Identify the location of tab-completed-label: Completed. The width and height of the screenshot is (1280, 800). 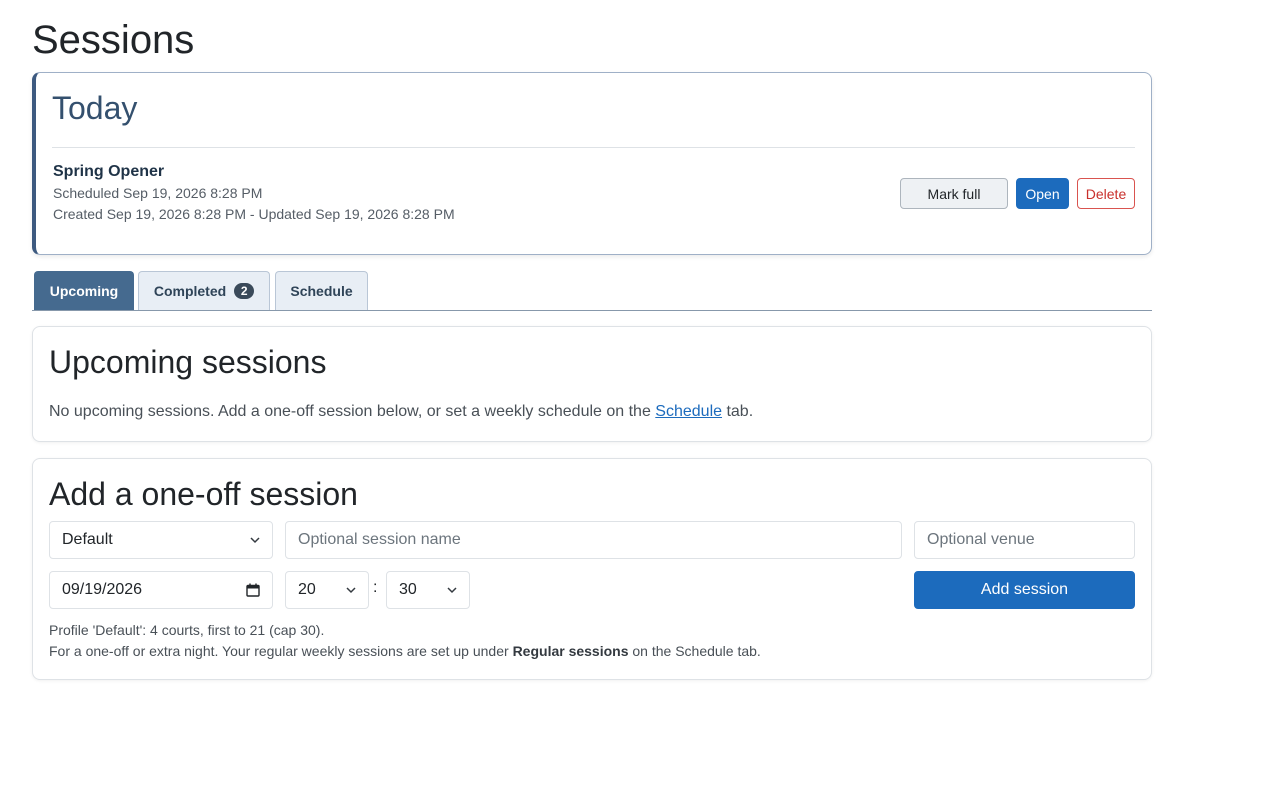
(190, 291).